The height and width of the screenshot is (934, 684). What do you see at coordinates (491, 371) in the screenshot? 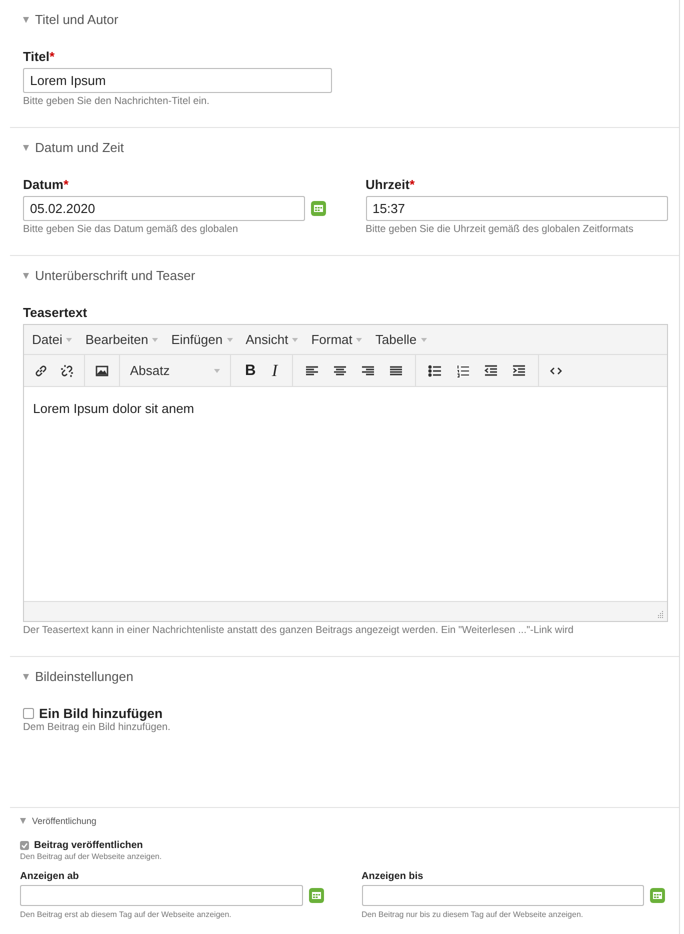
I see `outdent-icon` at bounding box center [491, 371].